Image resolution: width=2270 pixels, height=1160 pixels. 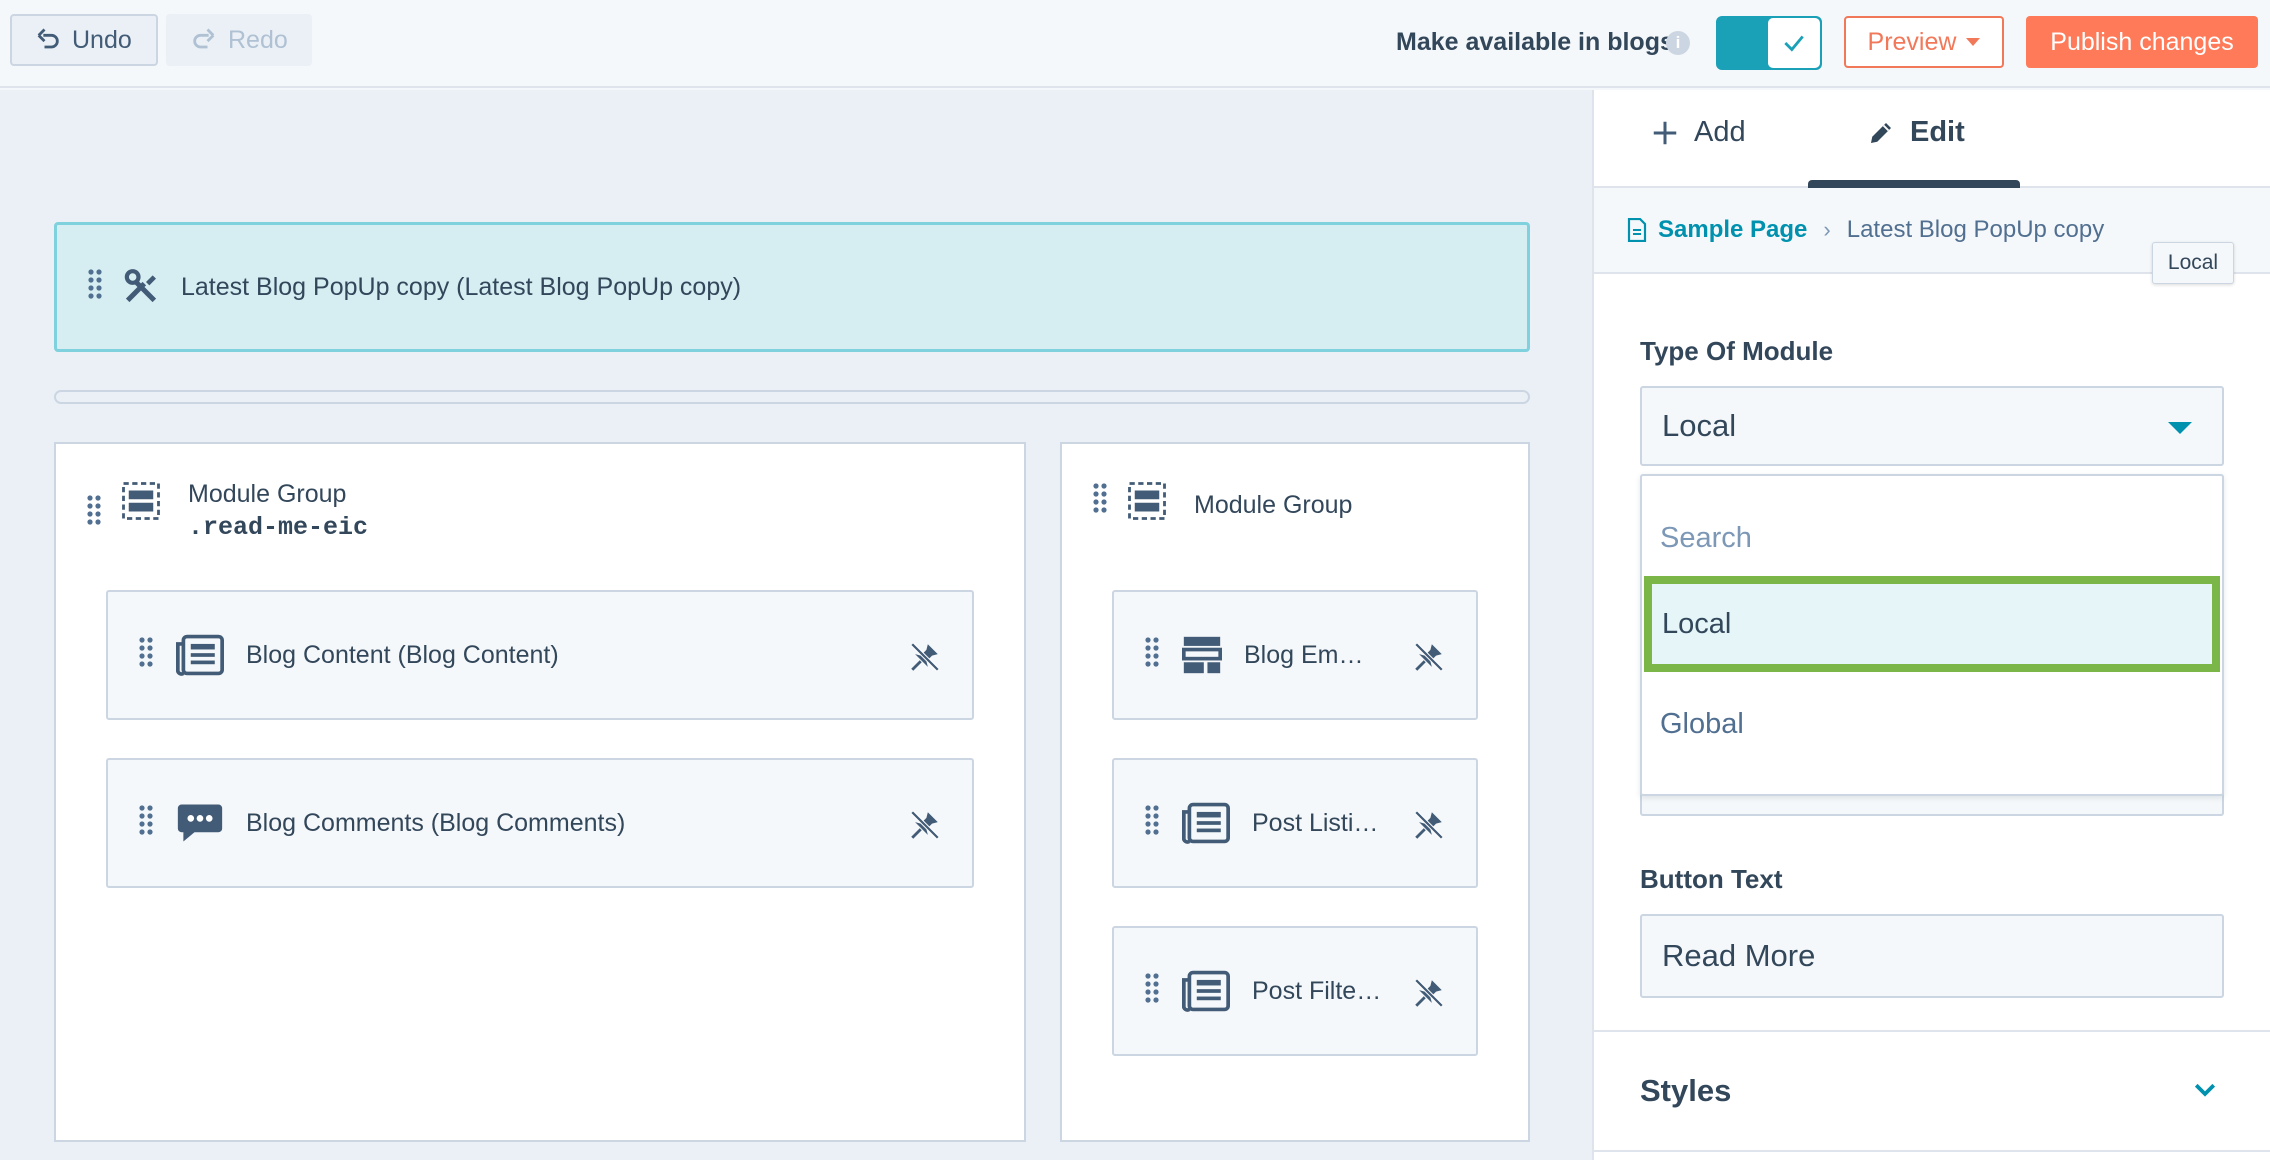 What do you see at coordinates (1678, 43) in the screenshot?
I see `info-icon: i` at bounding box center [1678, 43].